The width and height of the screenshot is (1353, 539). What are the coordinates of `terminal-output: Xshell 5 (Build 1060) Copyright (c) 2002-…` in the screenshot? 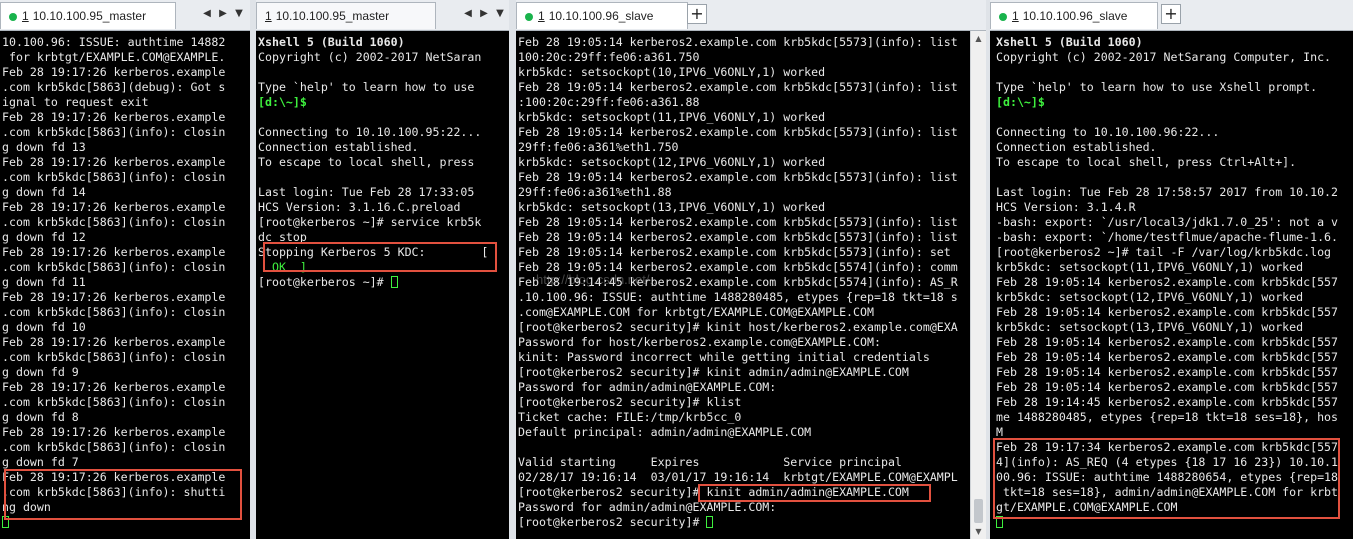 It's located at (373, 162).